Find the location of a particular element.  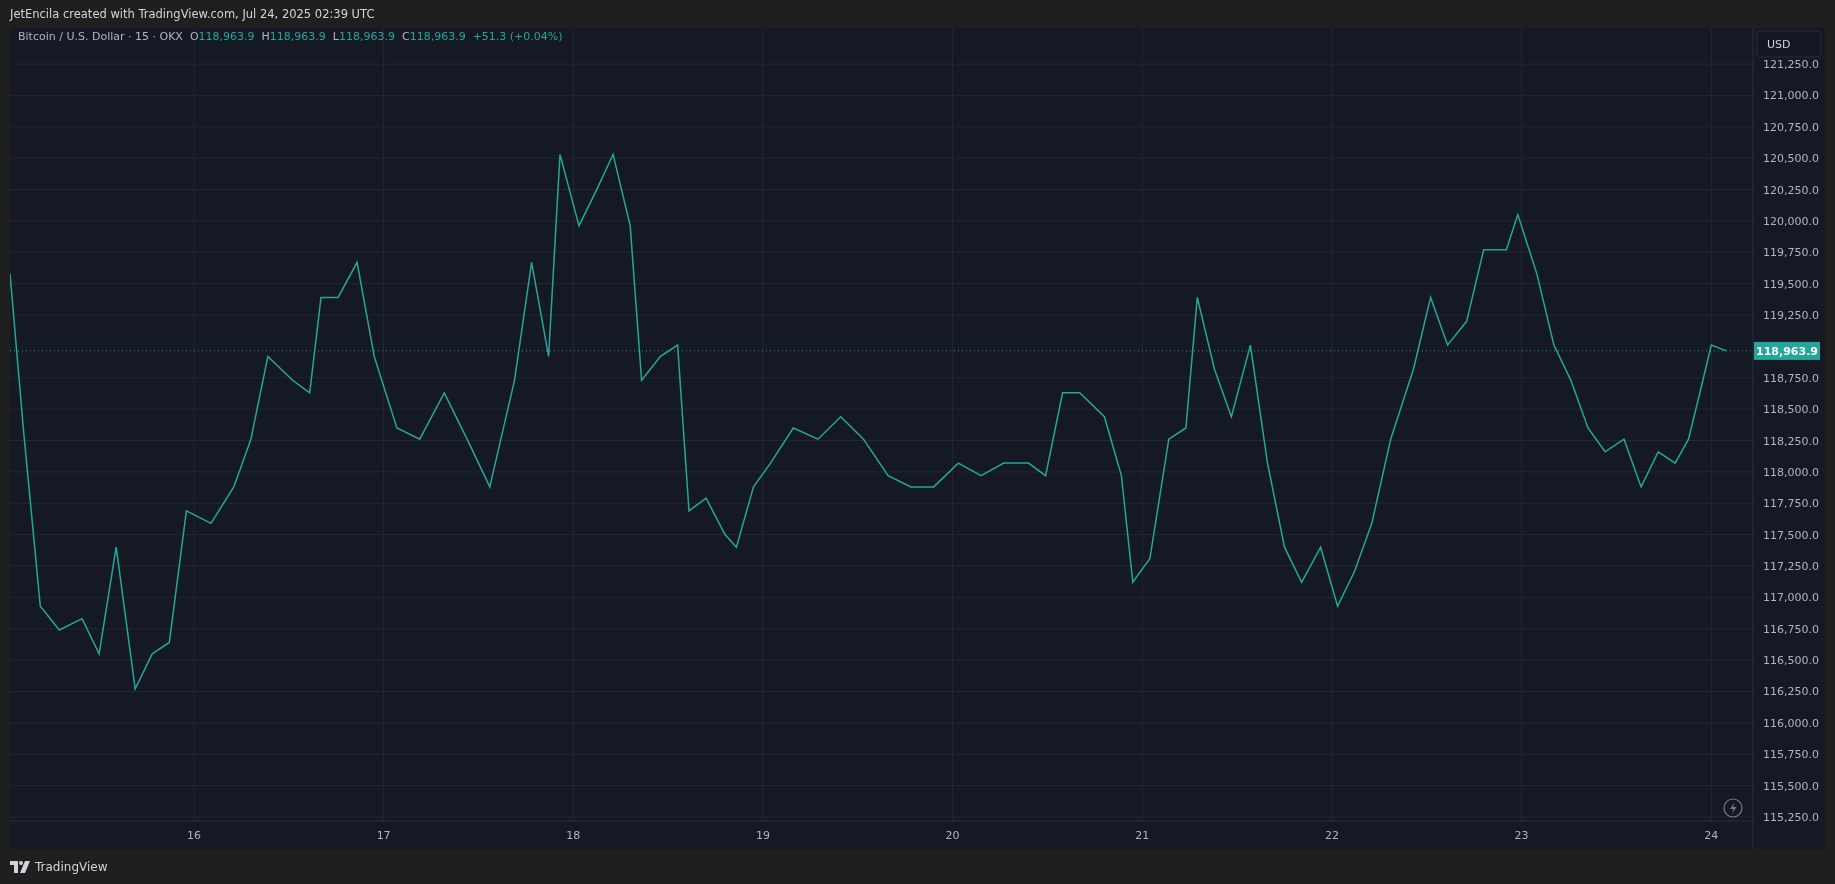

price-axis-label: 119,500.0 is located at coordinates (1791, 284).